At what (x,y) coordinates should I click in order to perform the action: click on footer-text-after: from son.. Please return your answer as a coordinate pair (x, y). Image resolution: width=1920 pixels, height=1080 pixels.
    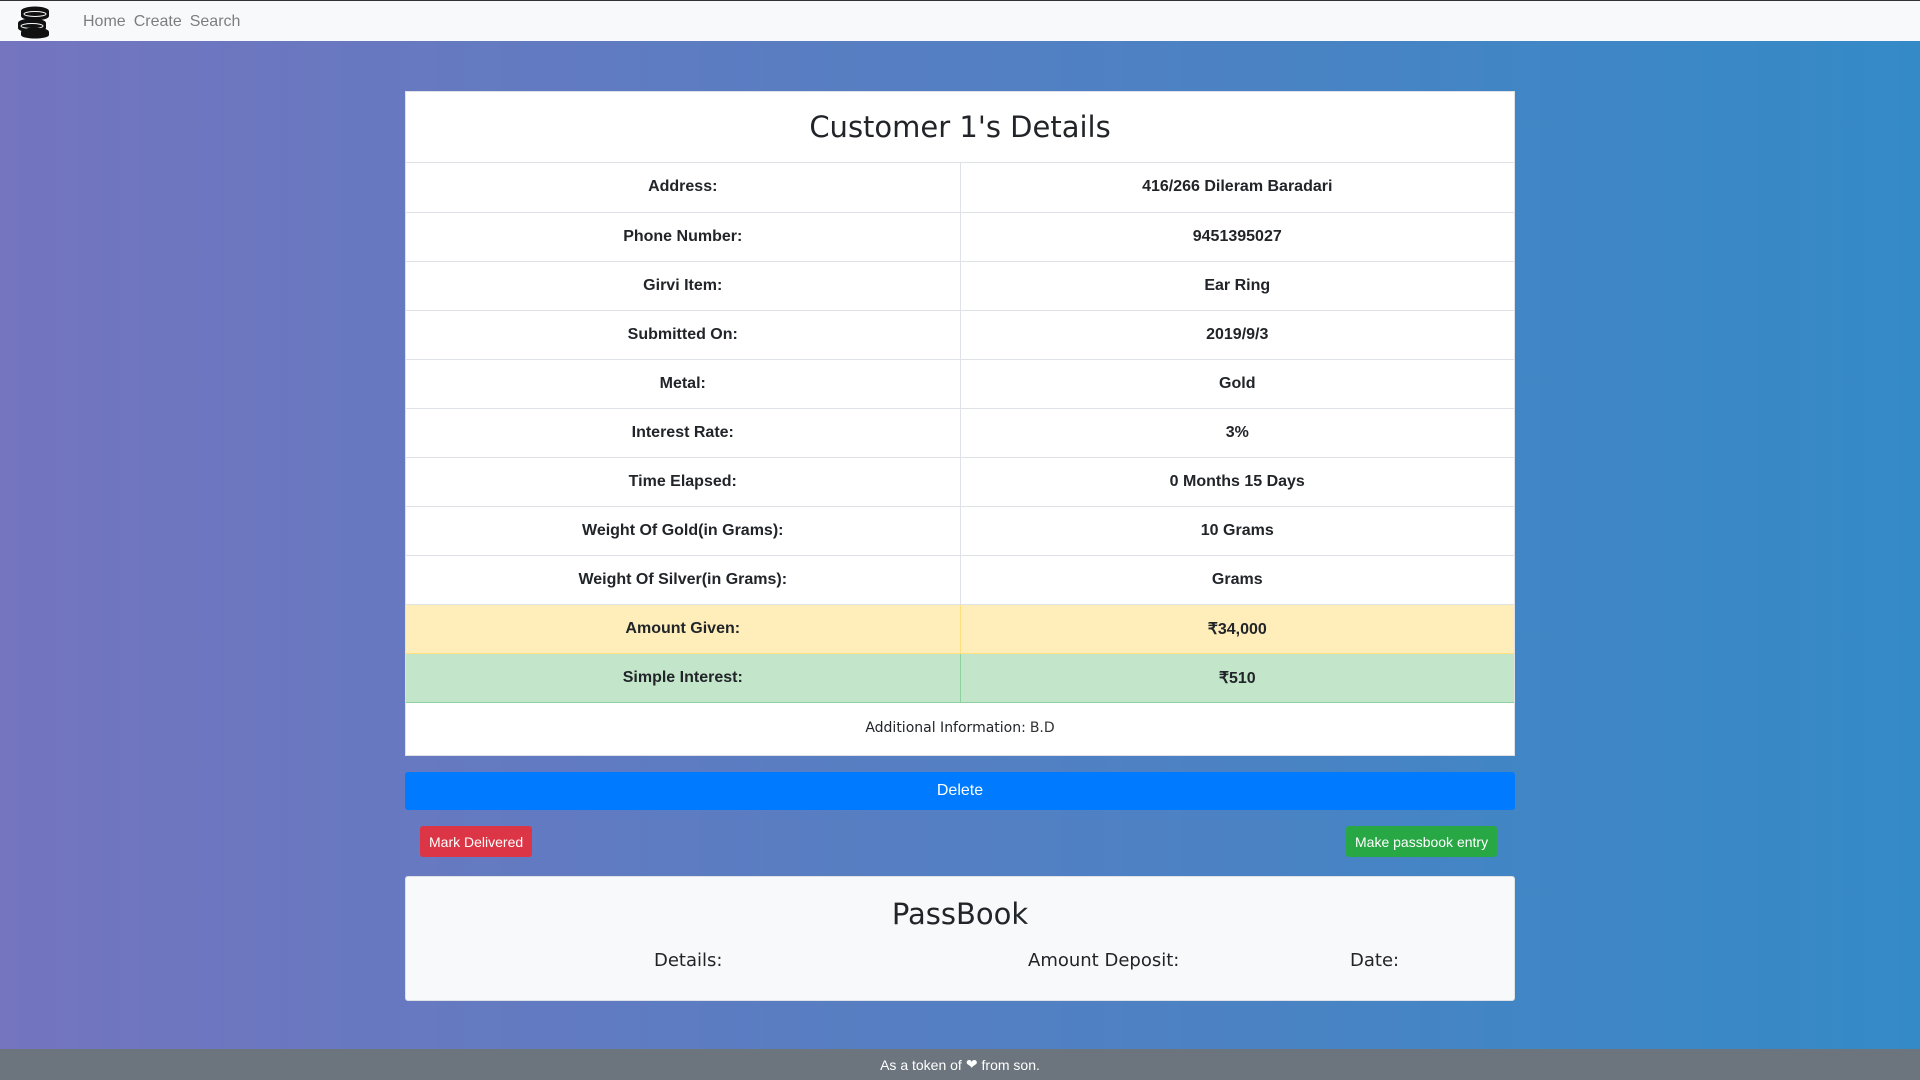
    Looking at the image, I should click on (1010, 1064).